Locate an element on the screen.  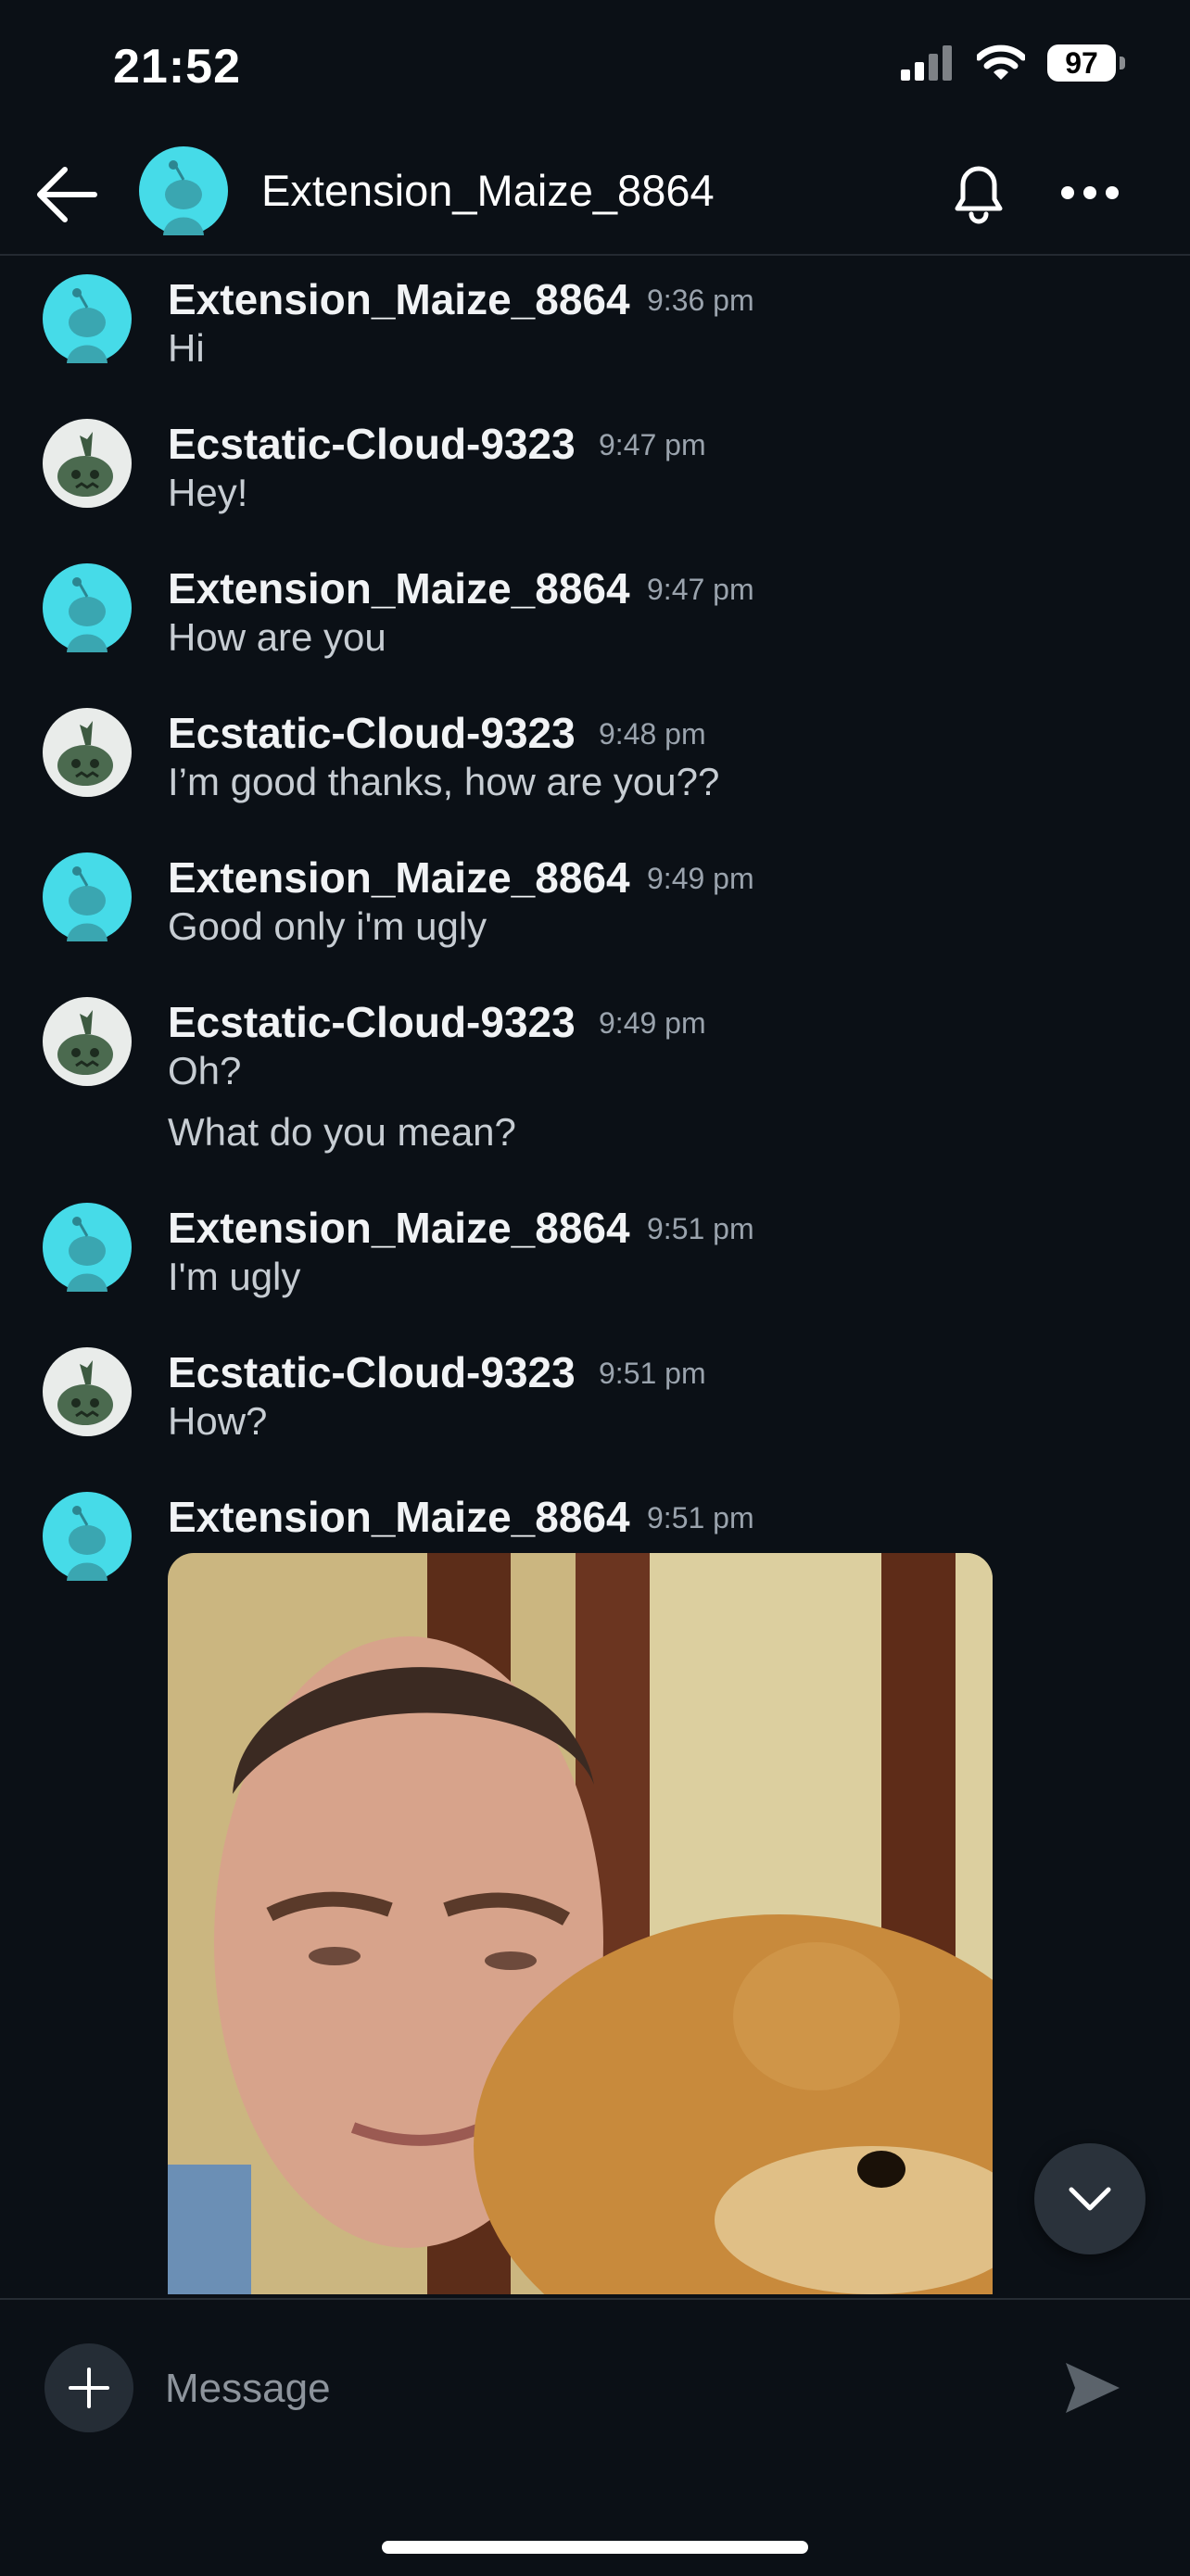
more-dots-icon is located at coordinates (1090, 192).